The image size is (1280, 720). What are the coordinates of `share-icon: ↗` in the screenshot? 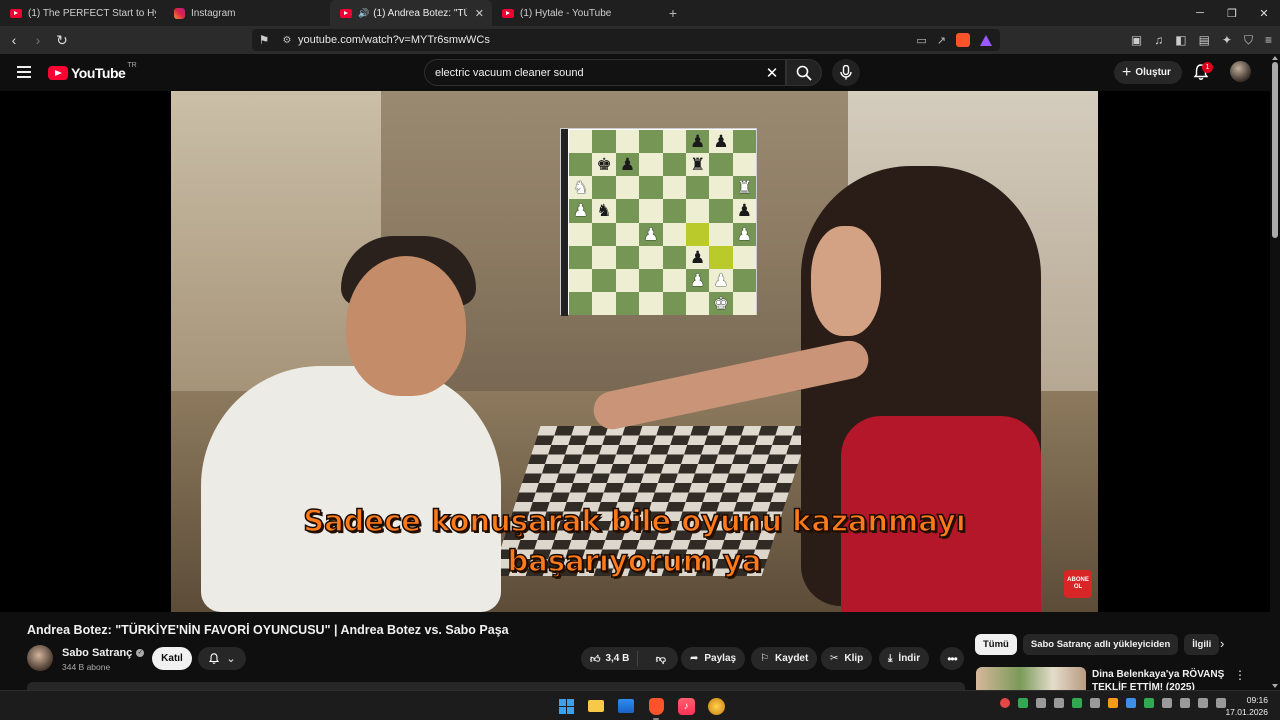 It's located at (941, 40).